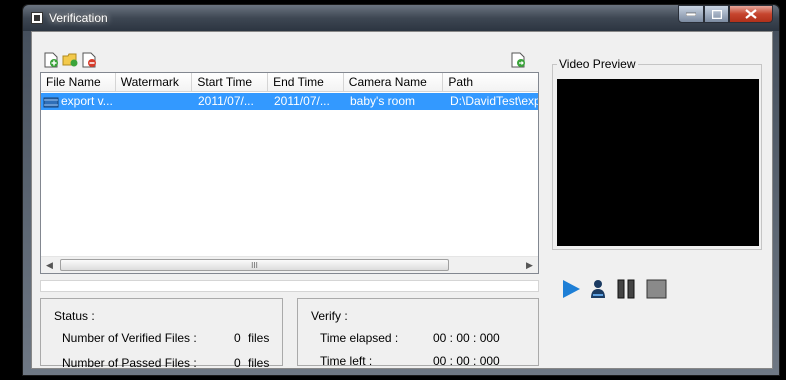 This screenshot has width=786, height=380. What do you see at coordinates (154, 101) in the screenshot?
I see `cell-watermark` at bounding box center [154, 101].